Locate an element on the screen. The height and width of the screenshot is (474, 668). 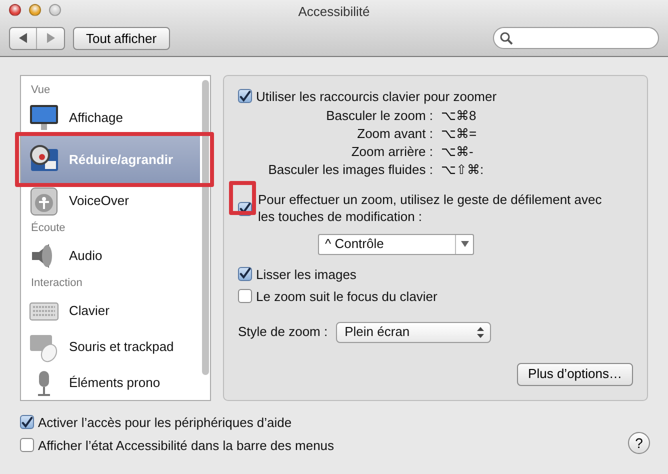
checkbox-label: Pour effectuer un zoom, utilisez le geste de défilement avec les touches de modification : is located at coordinates (433, 208).